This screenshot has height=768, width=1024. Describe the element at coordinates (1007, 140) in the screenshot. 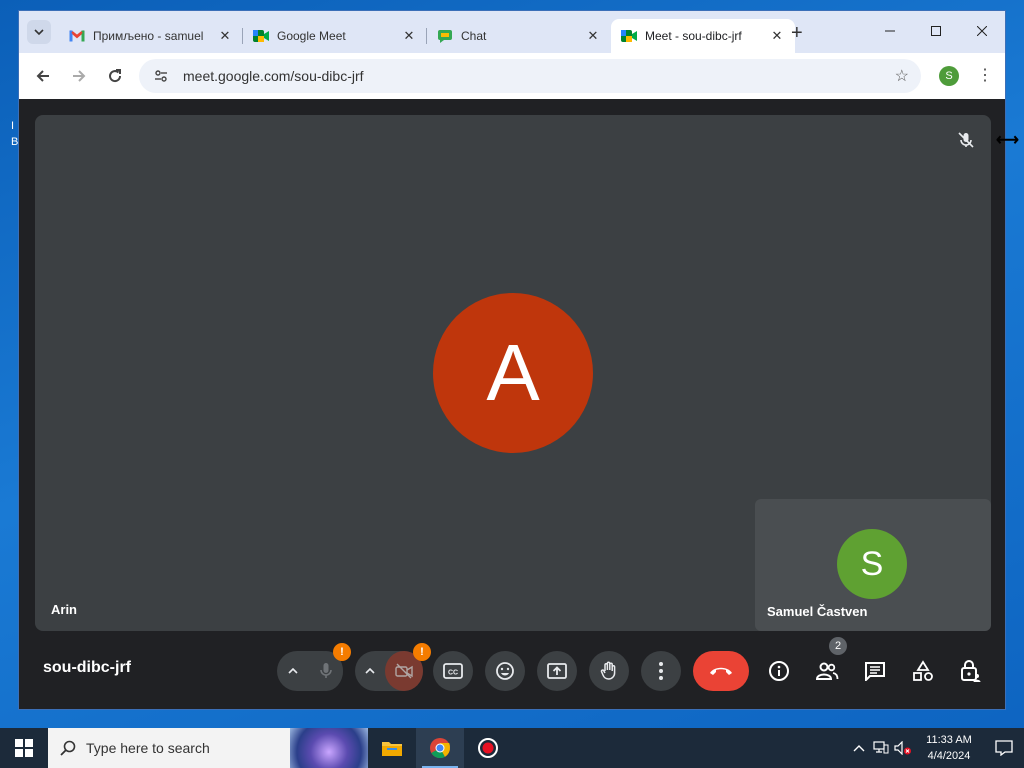

I see `resize-cursor-icon: ⟷` at that location.